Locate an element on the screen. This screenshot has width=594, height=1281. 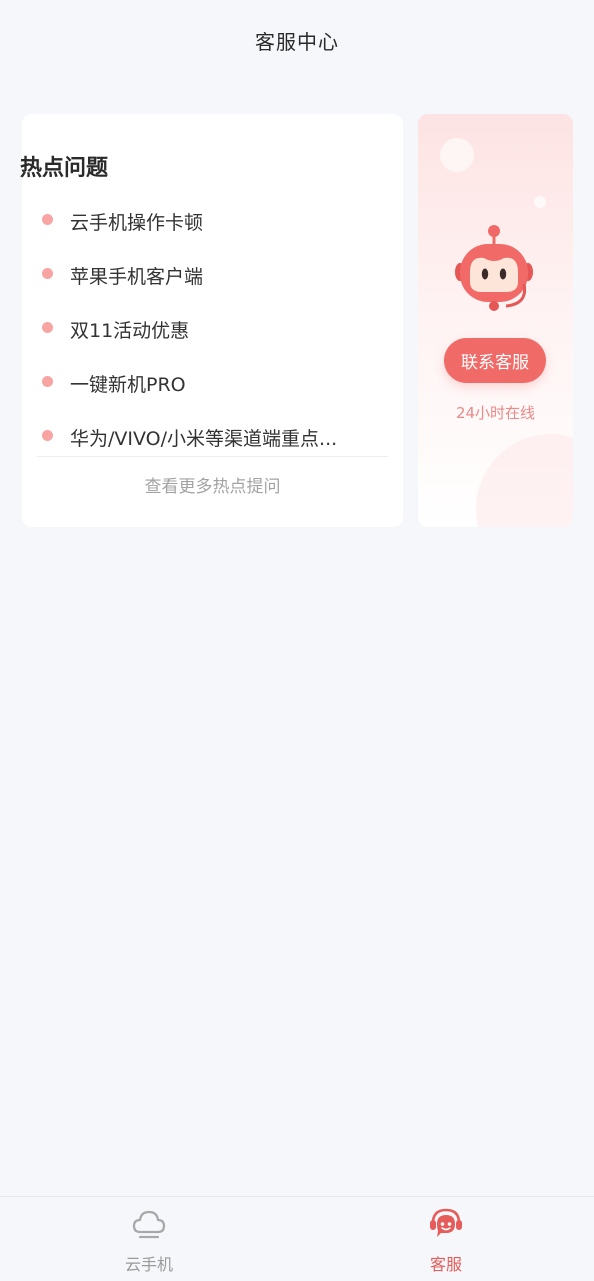
bottom-tab-bar: 云手机 客服 is located at coordinates (297, 1238).